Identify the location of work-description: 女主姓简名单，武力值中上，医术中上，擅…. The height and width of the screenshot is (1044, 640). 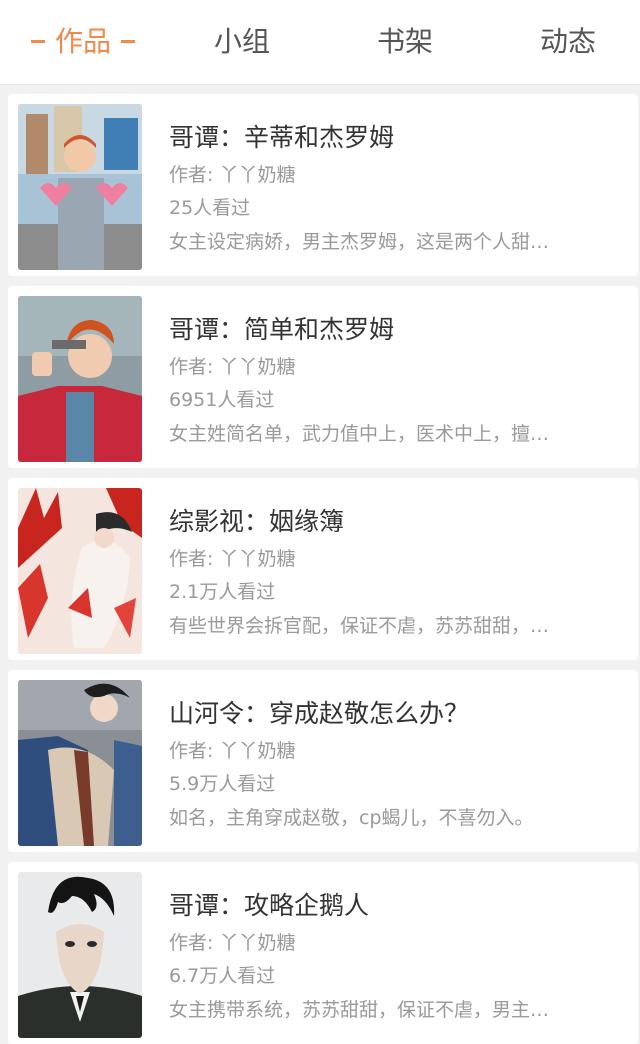
(359, 434).